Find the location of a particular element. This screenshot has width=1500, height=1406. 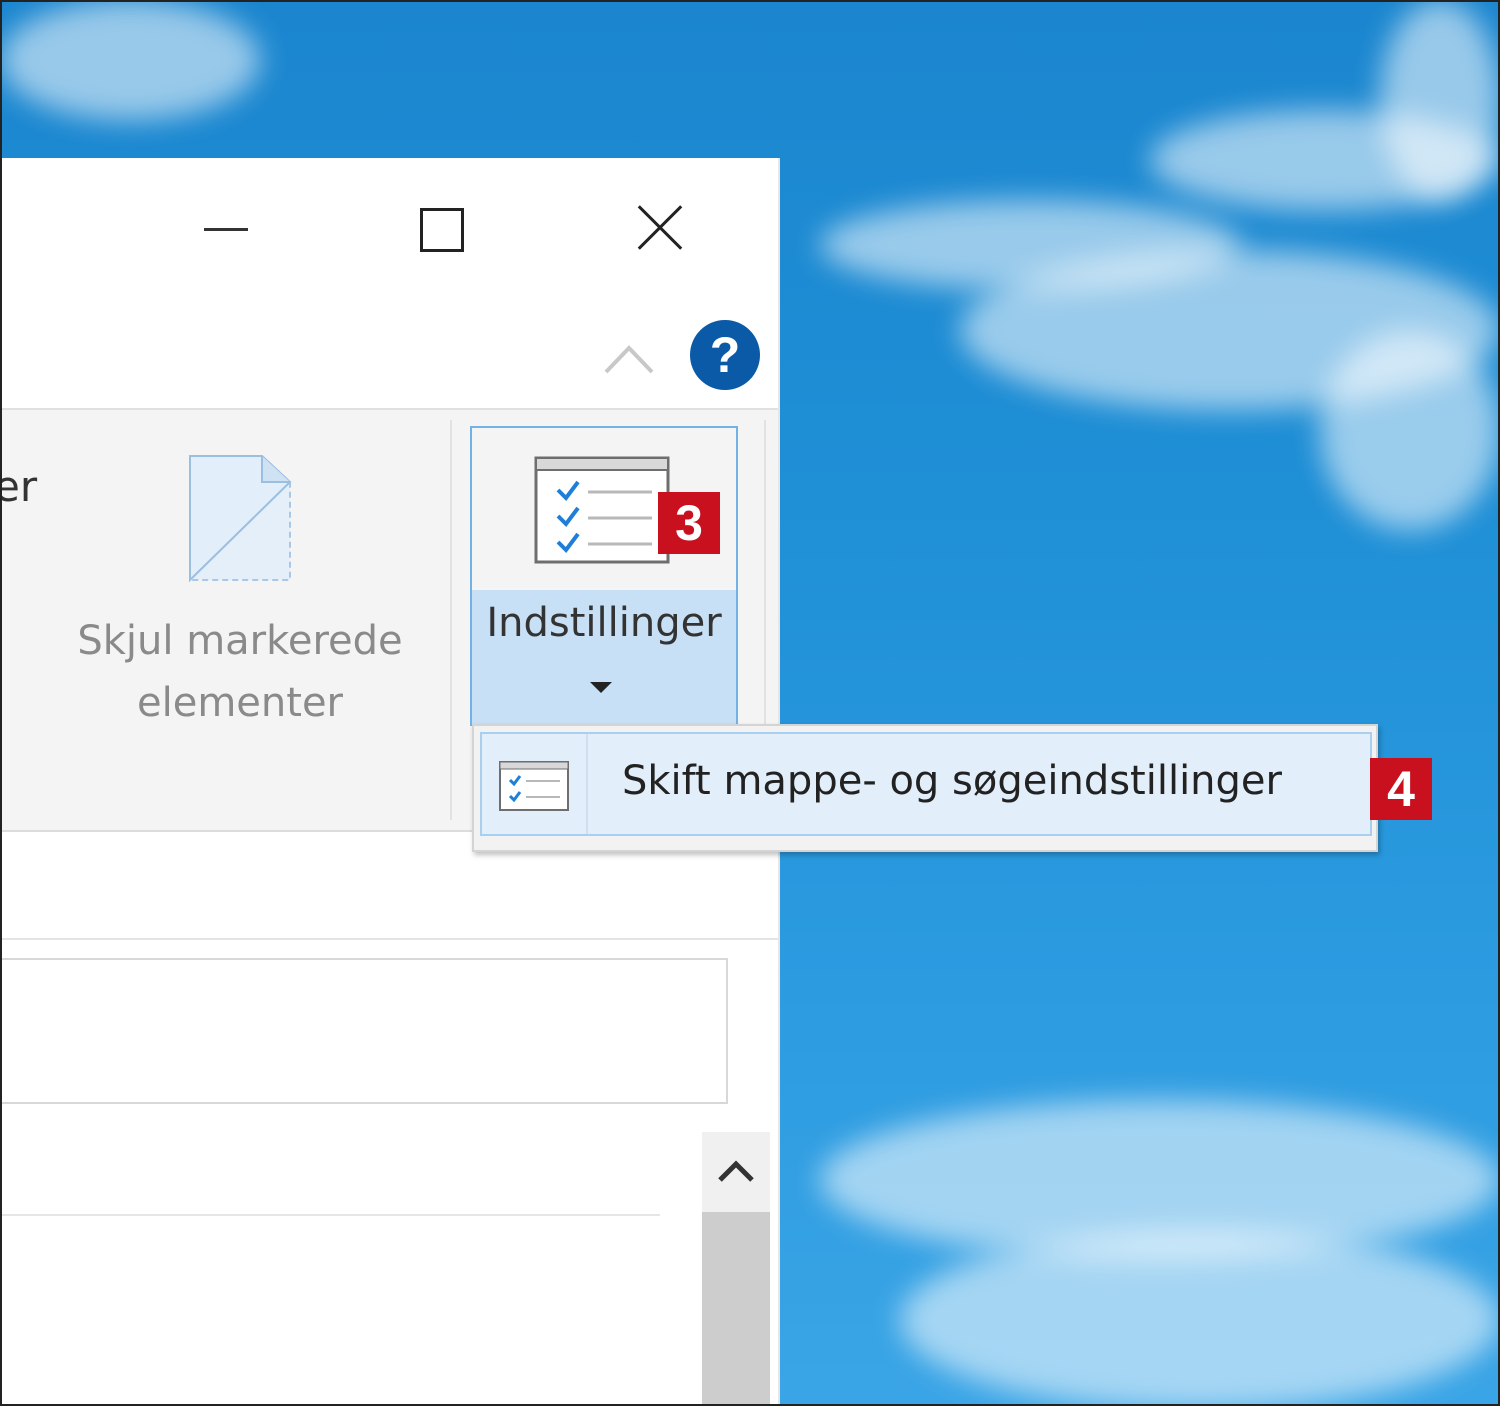

maximize-icon is located at coordinates (442, 230).